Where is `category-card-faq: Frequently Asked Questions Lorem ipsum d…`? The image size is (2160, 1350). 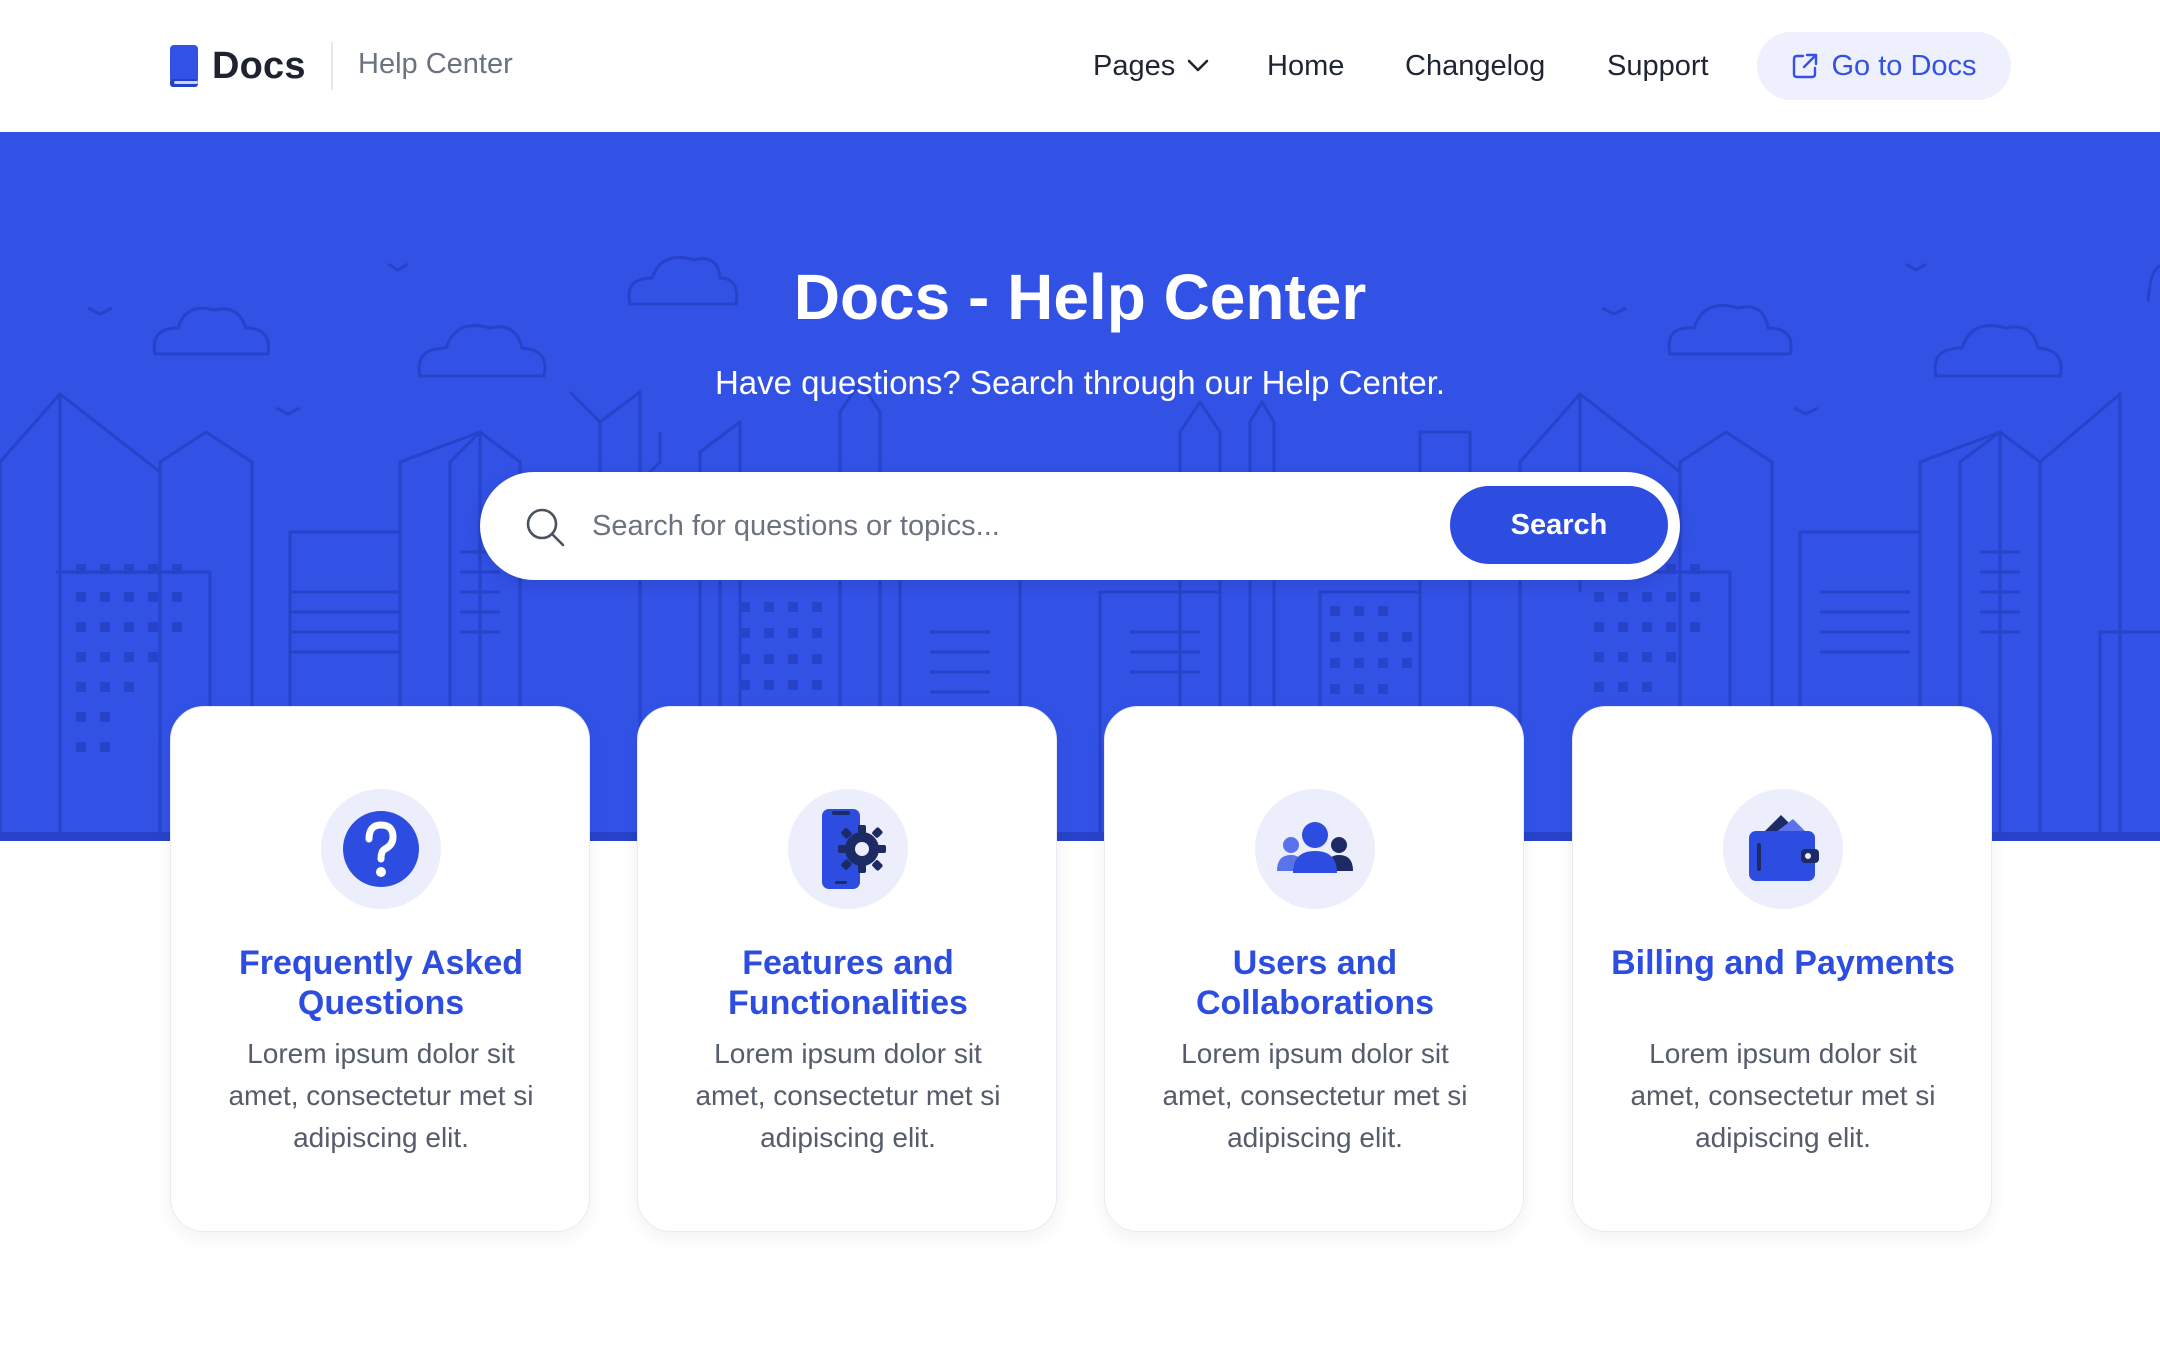
category-card-faq: Frequently Asked Questions Lorem ipsum d… is located at coordinates (380, 969).